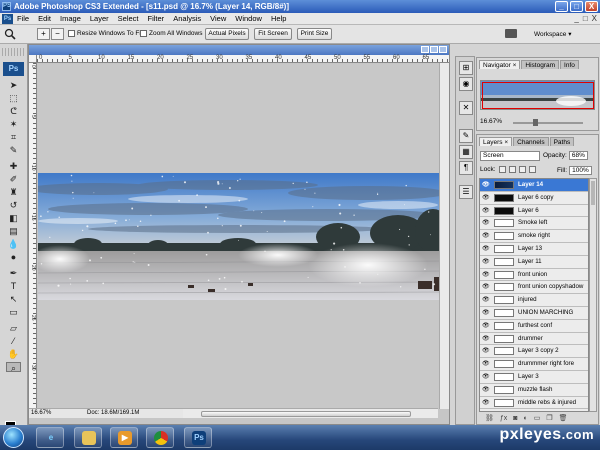  I want to click on workspace-menu: Workspace ▾, so click(538, 33).